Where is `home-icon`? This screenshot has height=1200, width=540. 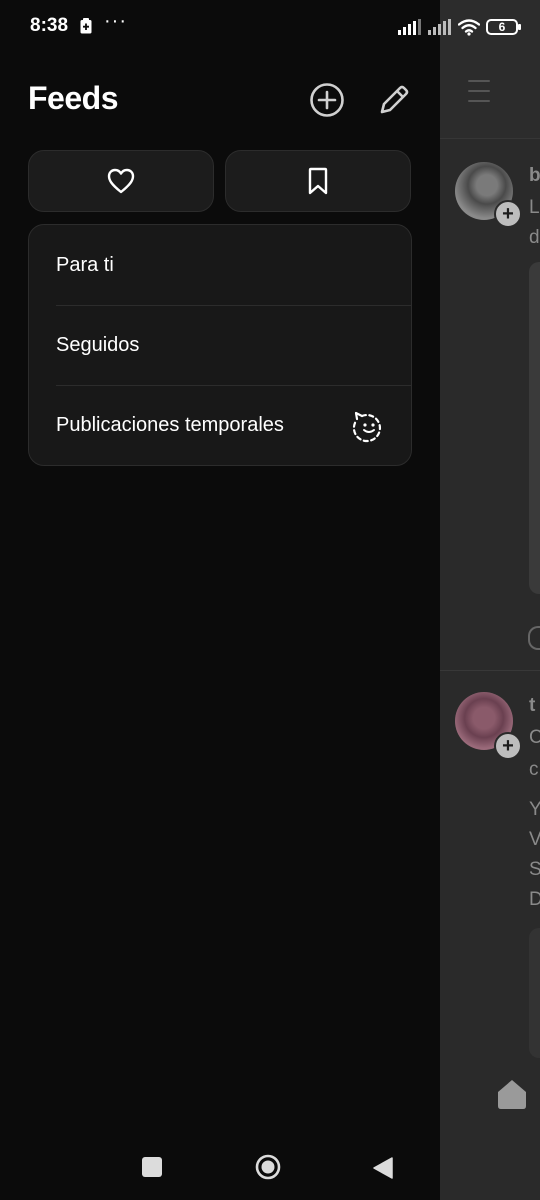
home-icon is located at coordinates (512, 1094).